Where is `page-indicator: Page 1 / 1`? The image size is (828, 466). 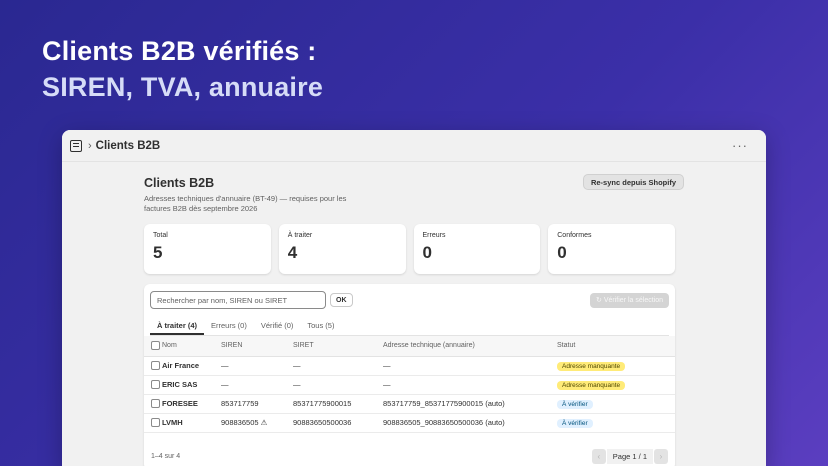
page-indicator: Page 1 / 1 is located at coordinates (629, 456).